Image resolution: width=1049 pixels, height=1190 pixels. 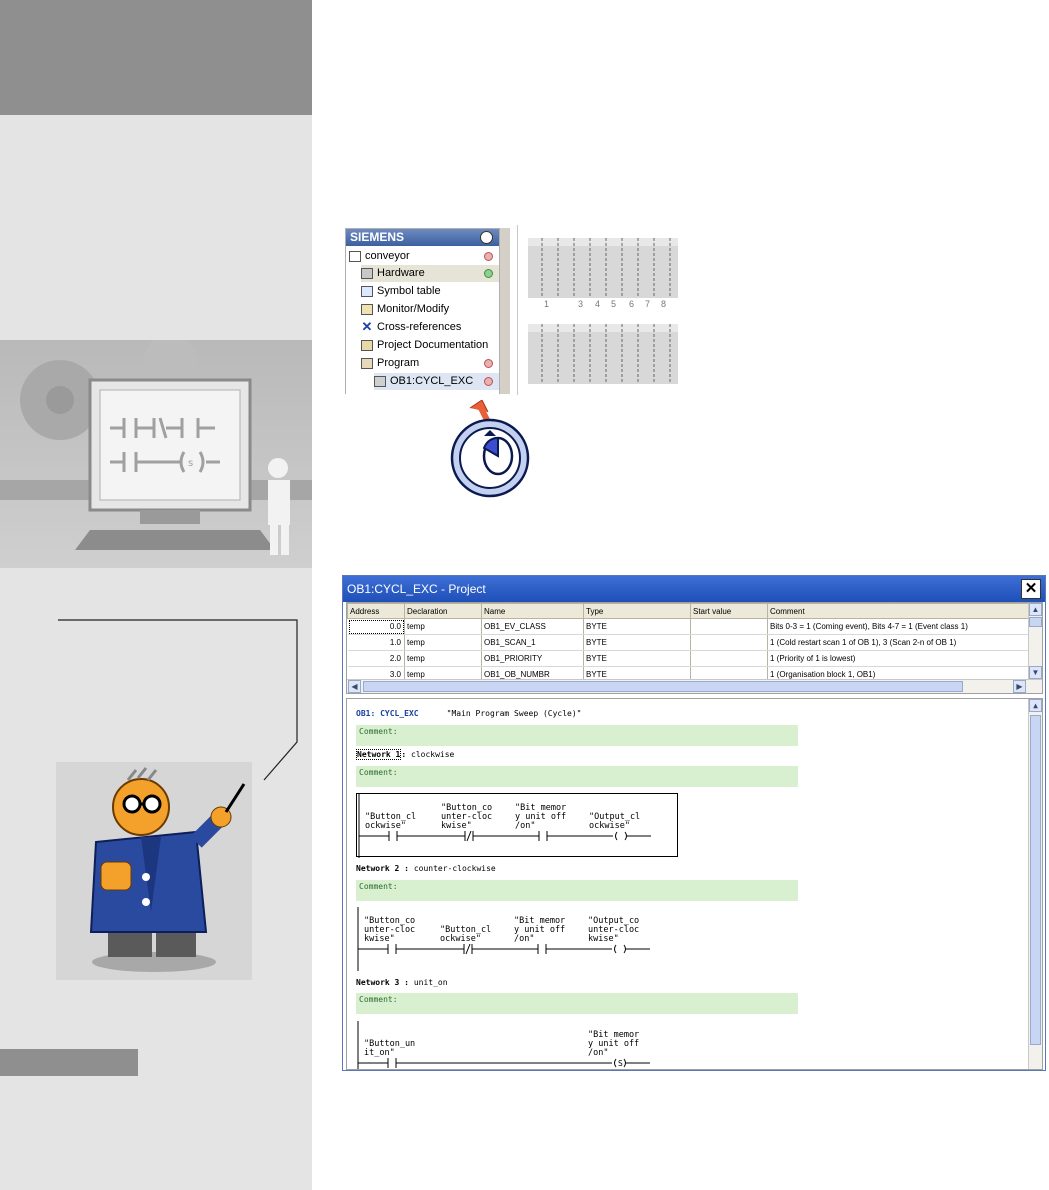 What do you see at coordinates (402, 982) in the screenshot?
I see `network-3-title: Network 3 : unit_on` at bounding box center [402, 982].